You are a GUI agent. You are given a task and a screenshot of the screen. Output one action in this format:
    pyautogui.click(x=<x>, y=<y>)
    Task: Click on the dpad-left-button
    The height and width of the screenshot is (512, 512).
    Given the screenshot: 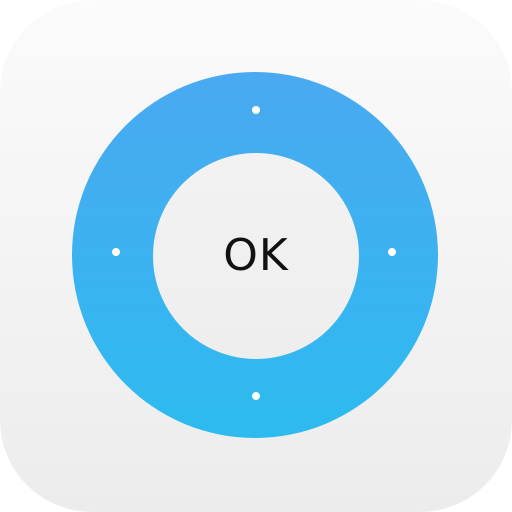 What is the action you would take?
    pyautogui.click(x=116, y=252)
    